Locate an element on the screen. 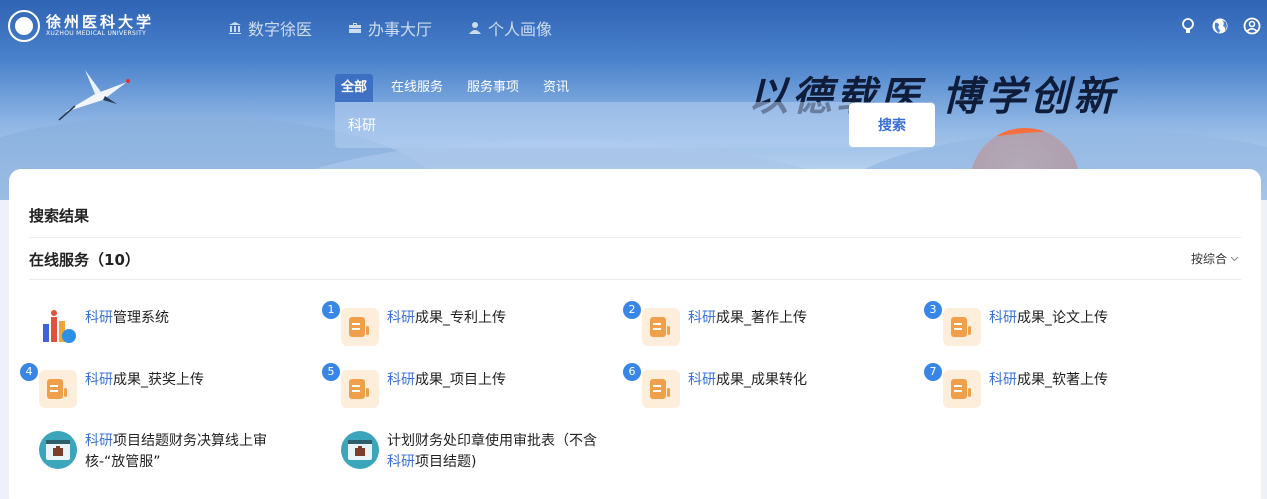 Image resolution: width=1267 pixels, height=499 pixels. service-item: 1 科研成果_专利上传 is located at coordinates (471, 323).